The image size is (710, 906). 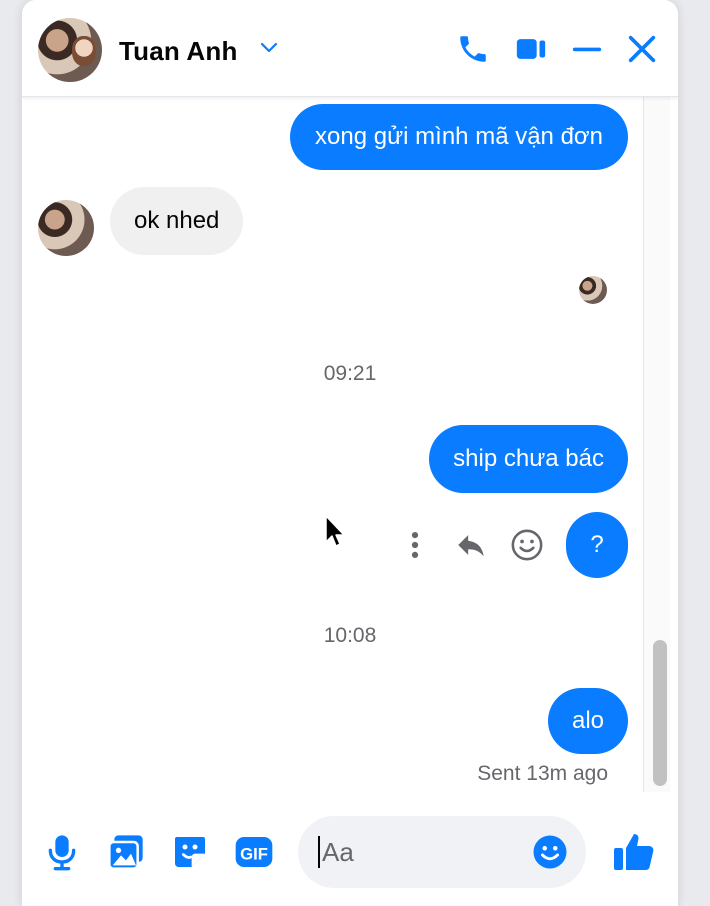 I want to click on react-emoji-icon, so click(x=527, y=545).